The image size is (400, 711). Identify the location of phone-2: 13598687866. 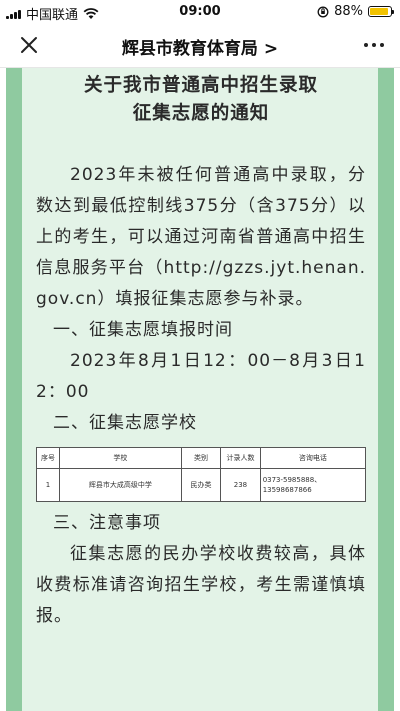
(287, 490).